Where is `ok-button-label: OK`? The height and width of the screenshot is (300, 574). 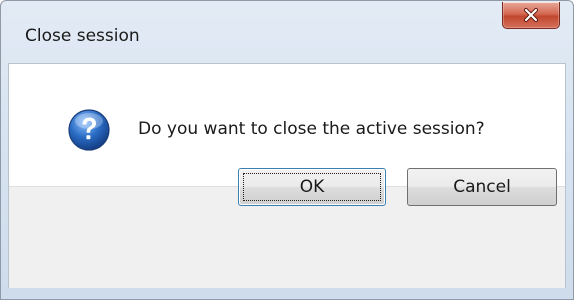 ok-button-label: OK is located at coordinates (312, 187).